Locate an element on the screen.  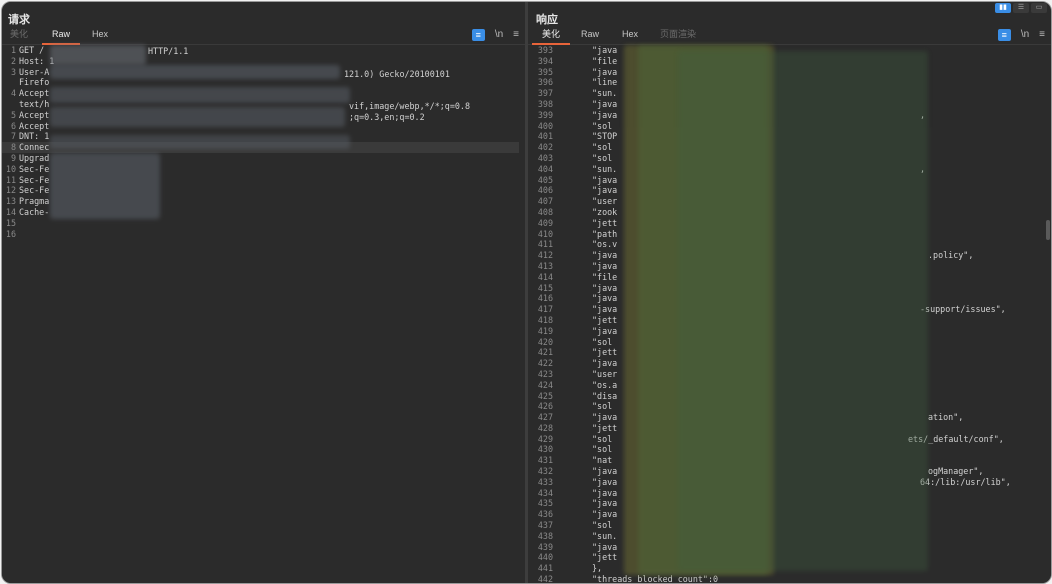
line-number: 424 is located at coordinates (545, 384).